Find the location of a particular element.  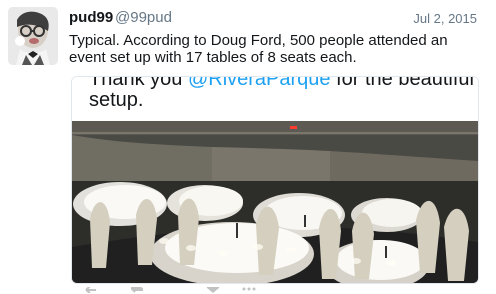

avatar is located at coordinates (33, 36).